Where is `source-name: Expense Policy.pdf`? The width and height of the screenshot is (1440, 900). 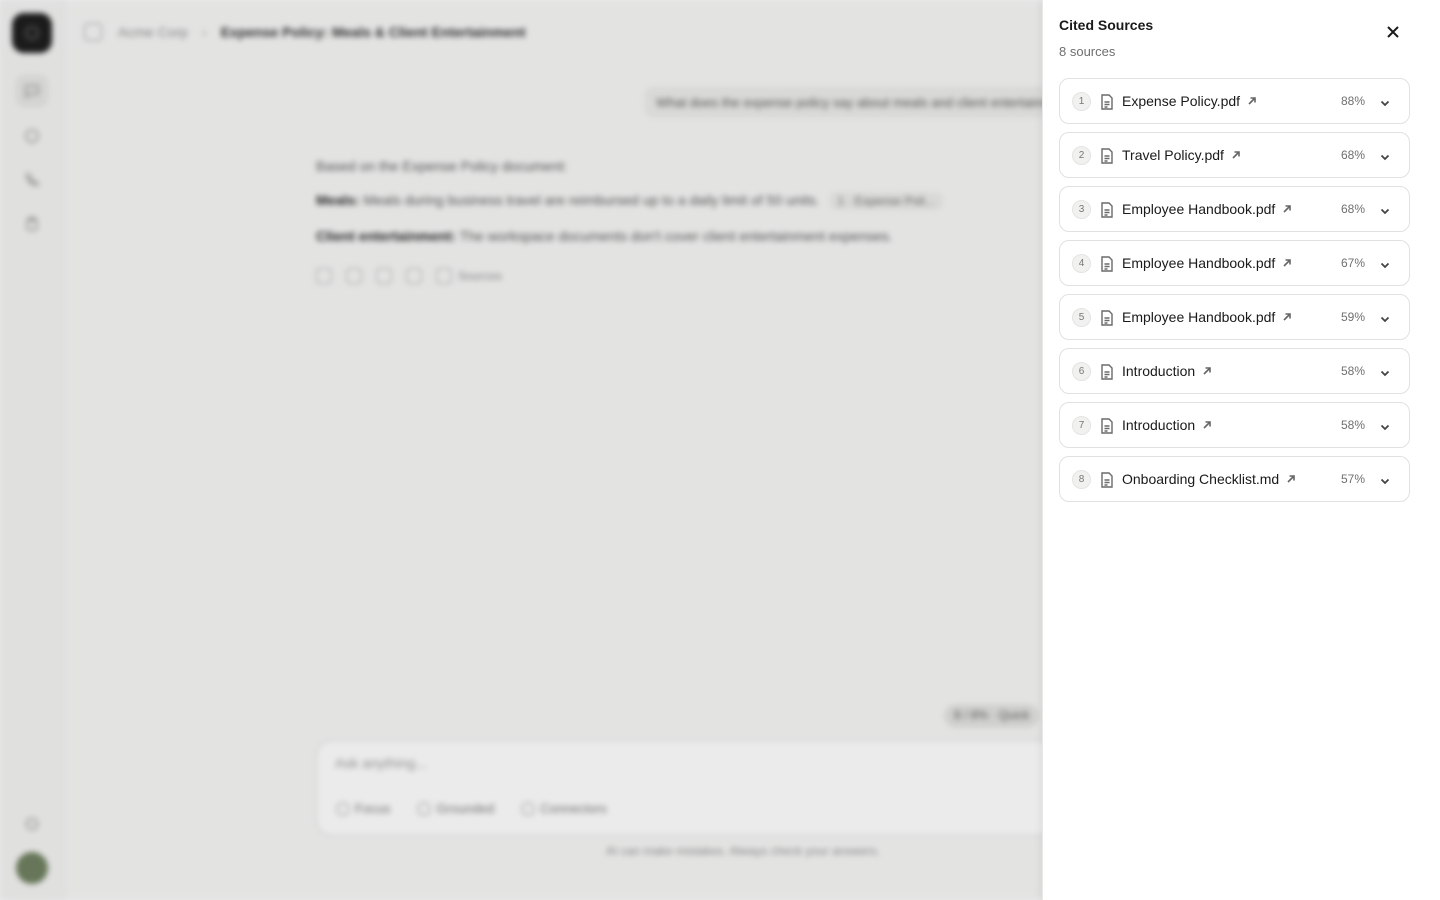 source-name: Expense Policy.pdf is located at coordinates (1181, 101).